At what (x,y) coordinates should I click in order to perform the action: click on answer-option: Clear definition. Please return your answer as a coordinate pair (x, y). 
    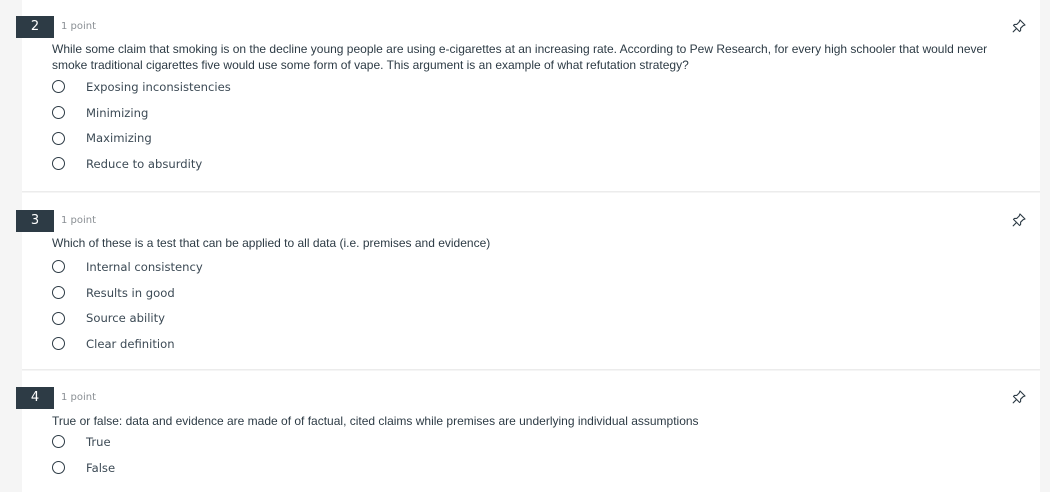
    Looking at the image, I should click on (127, 344).